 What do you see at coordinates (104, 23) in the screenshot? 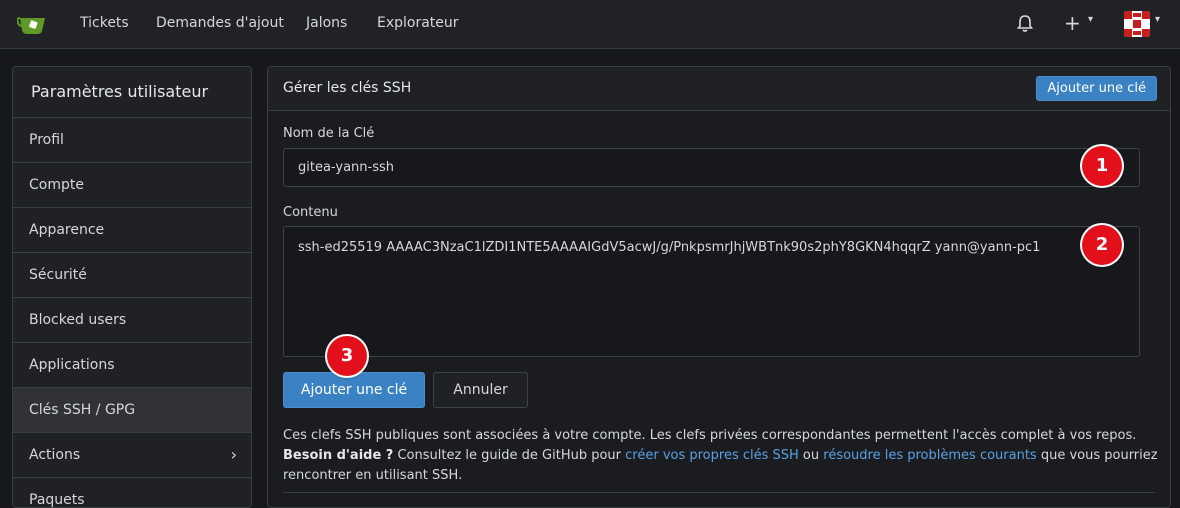
I see `nav-tickets: Tickets` at bounding box center [104, 23].